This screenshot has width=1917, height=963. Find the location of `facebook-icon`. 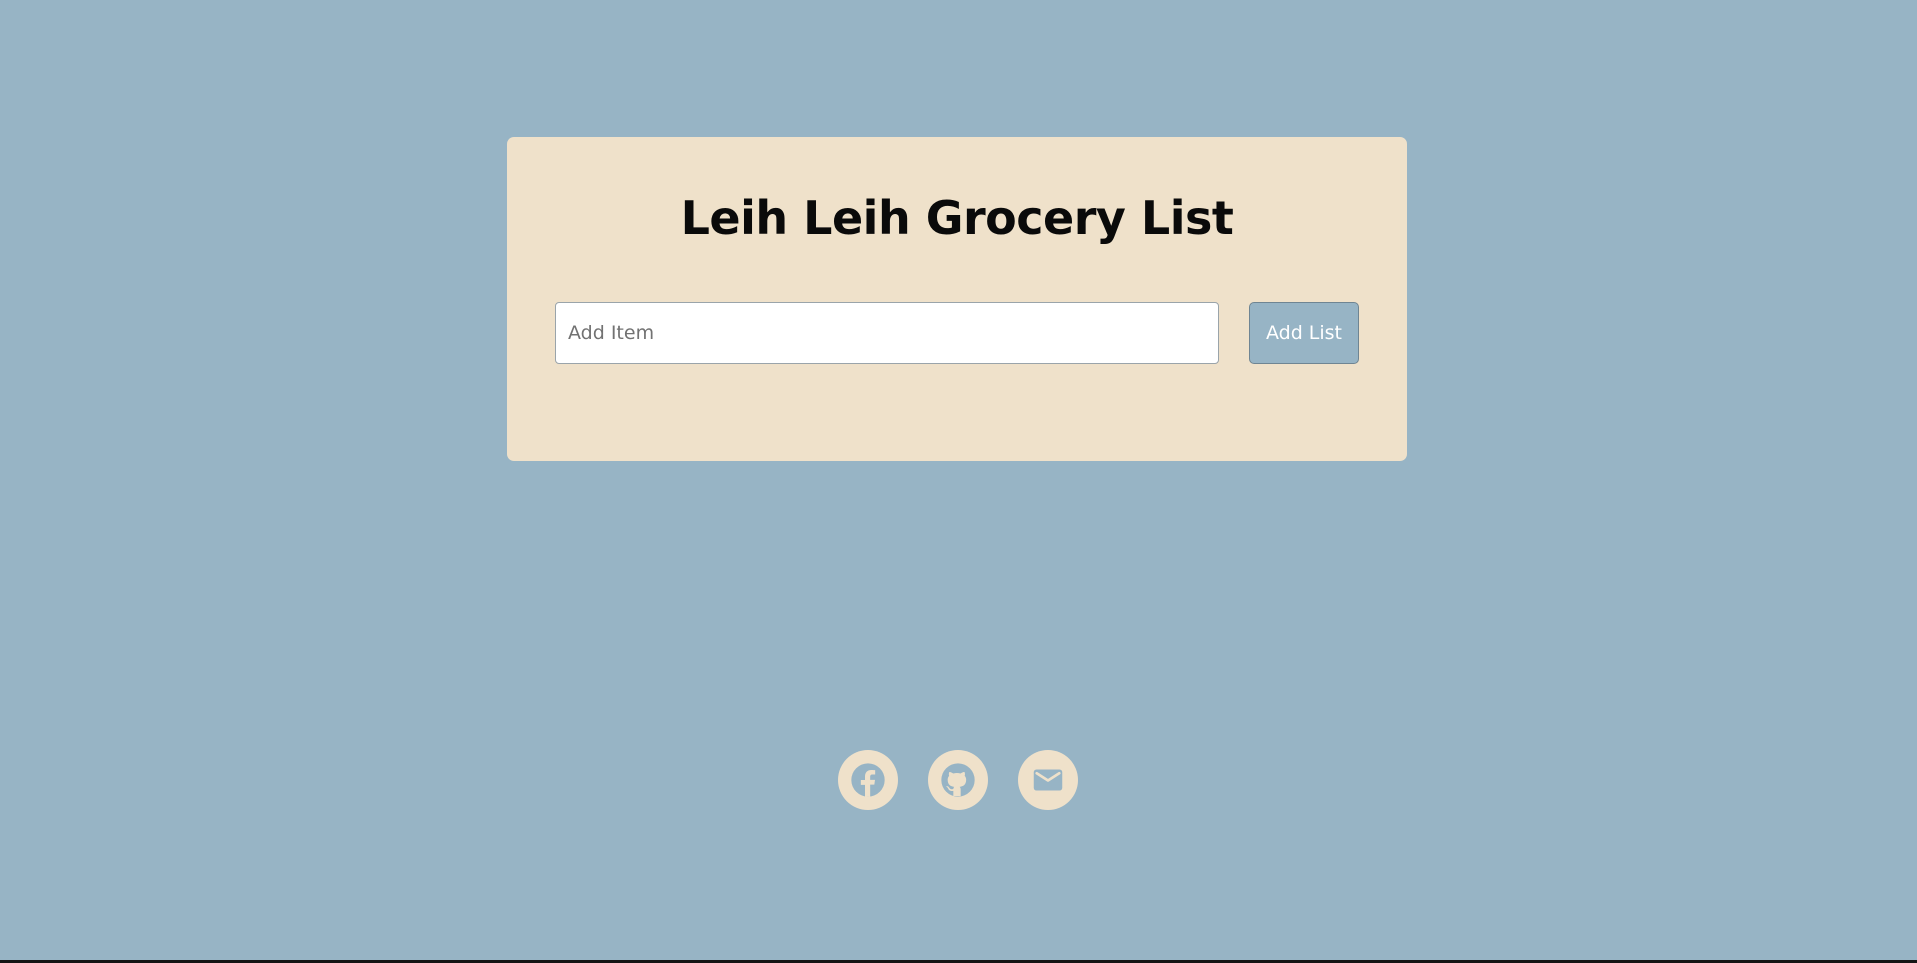

facebook-icon is located at coordinates (868, 780).